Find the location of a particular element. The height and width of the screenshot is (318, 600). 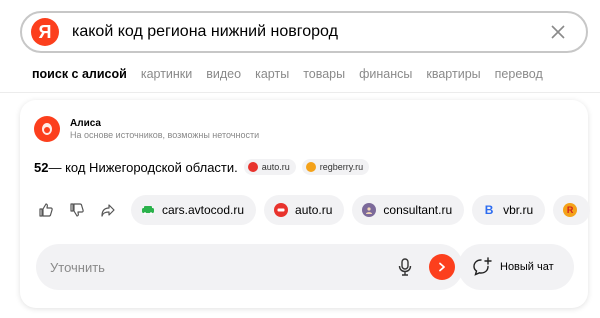

like-button is located at coordinates (46, 210).